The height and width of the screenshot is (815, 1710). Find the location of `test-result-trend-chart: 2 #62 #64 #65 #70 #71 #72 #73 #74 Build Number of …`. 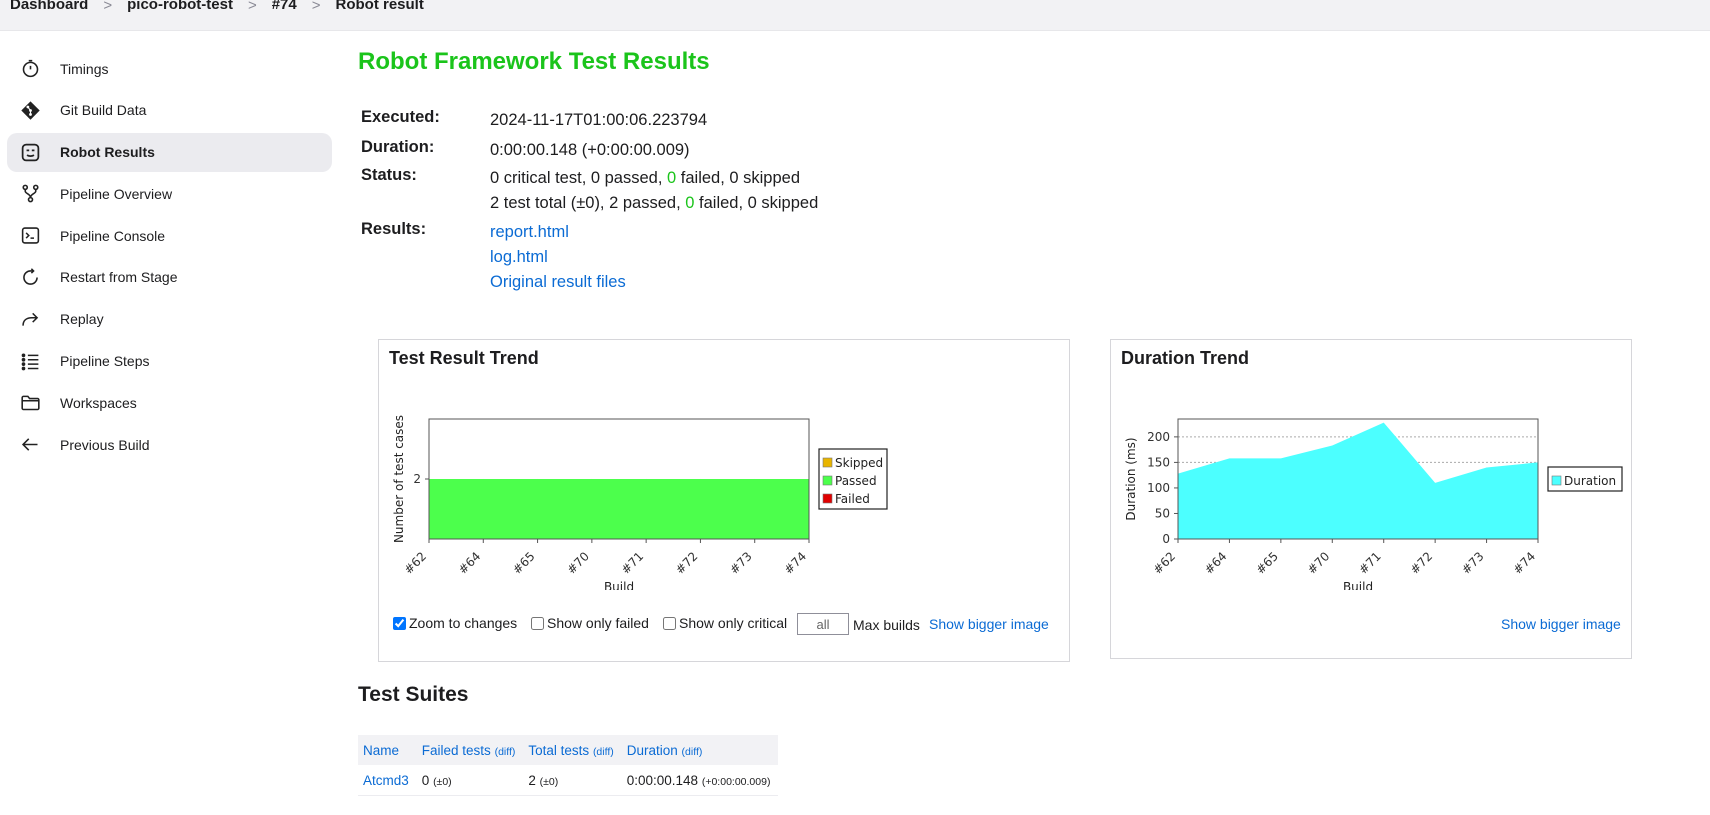

test-result-trend-chart: 2 #62 #64 #65 #70 #71 #72 #73 #74 Build Number of … is located at coordinates (640, 502).